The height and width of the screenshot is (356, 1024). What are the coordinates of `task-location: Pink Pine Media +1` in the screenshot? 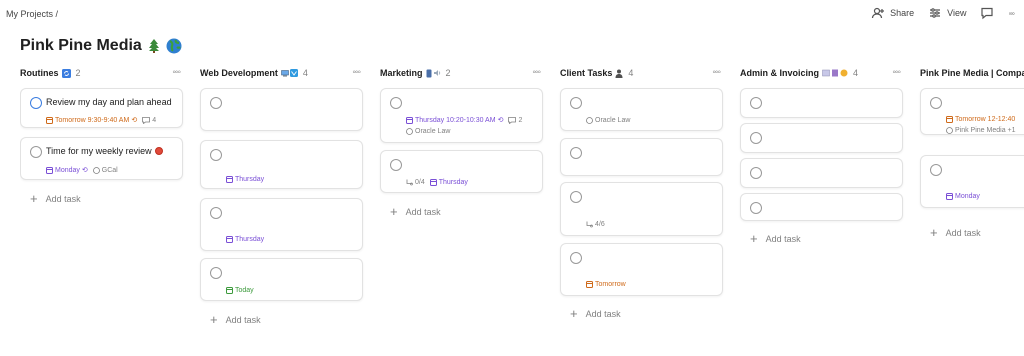 It's located at (981, 130).